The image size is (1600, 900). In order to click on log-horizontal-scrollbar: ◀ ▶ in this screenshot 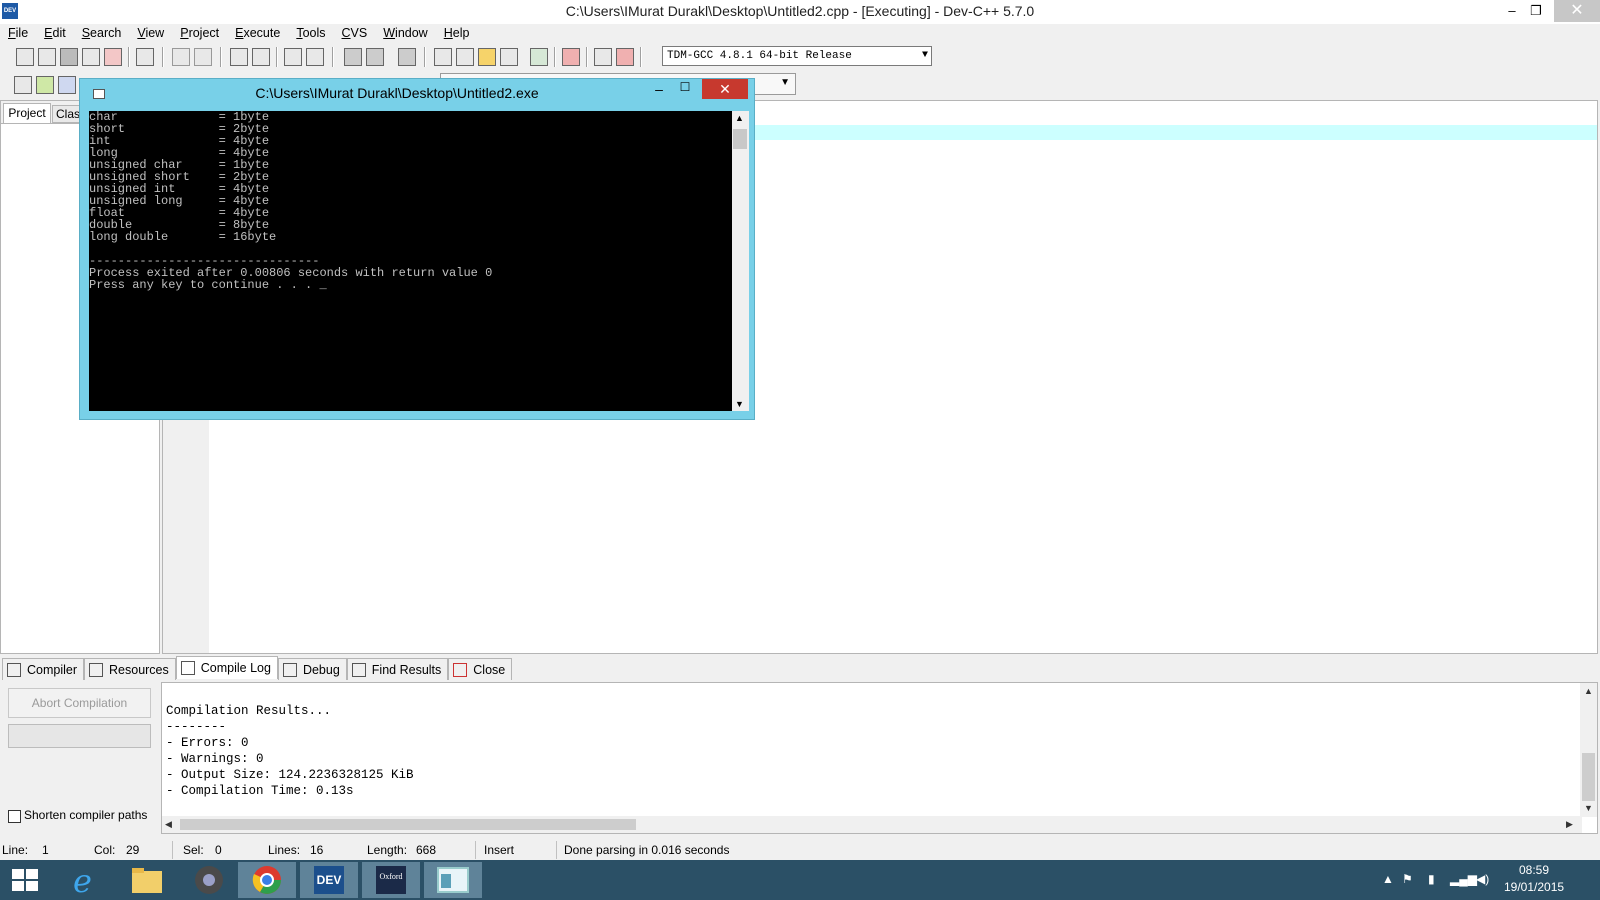, I will do `click(872, 824)`.